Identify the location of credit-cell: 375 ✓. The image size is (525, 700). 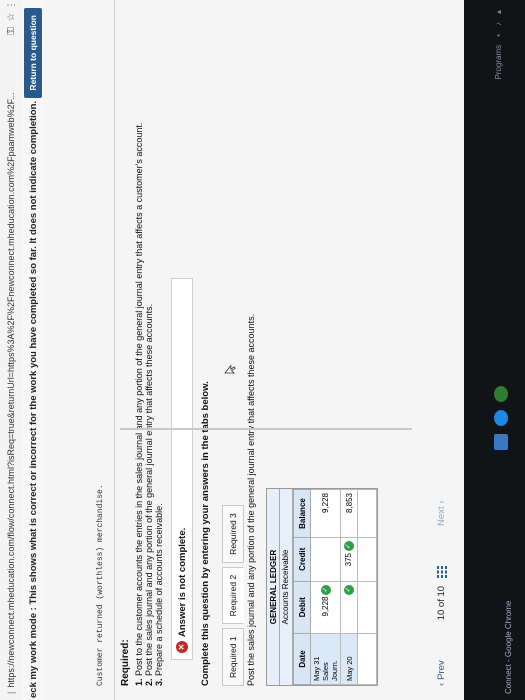
(349, 559).